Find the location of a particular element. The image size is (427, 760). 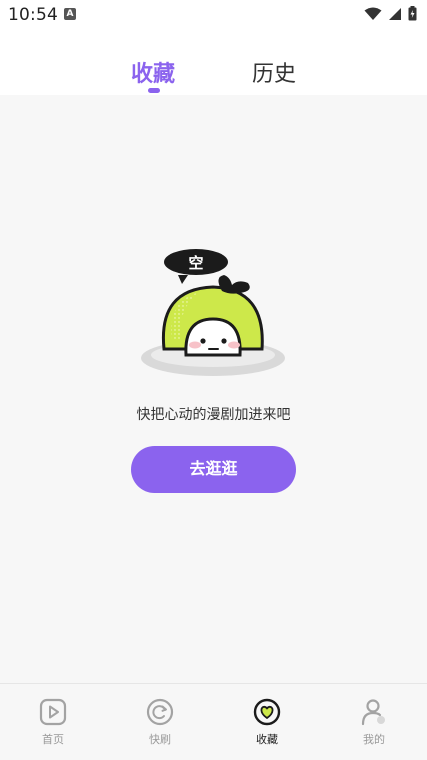

empty-message: 快把心动的漫剧加进来吧 is located at coordinates (213, 415).